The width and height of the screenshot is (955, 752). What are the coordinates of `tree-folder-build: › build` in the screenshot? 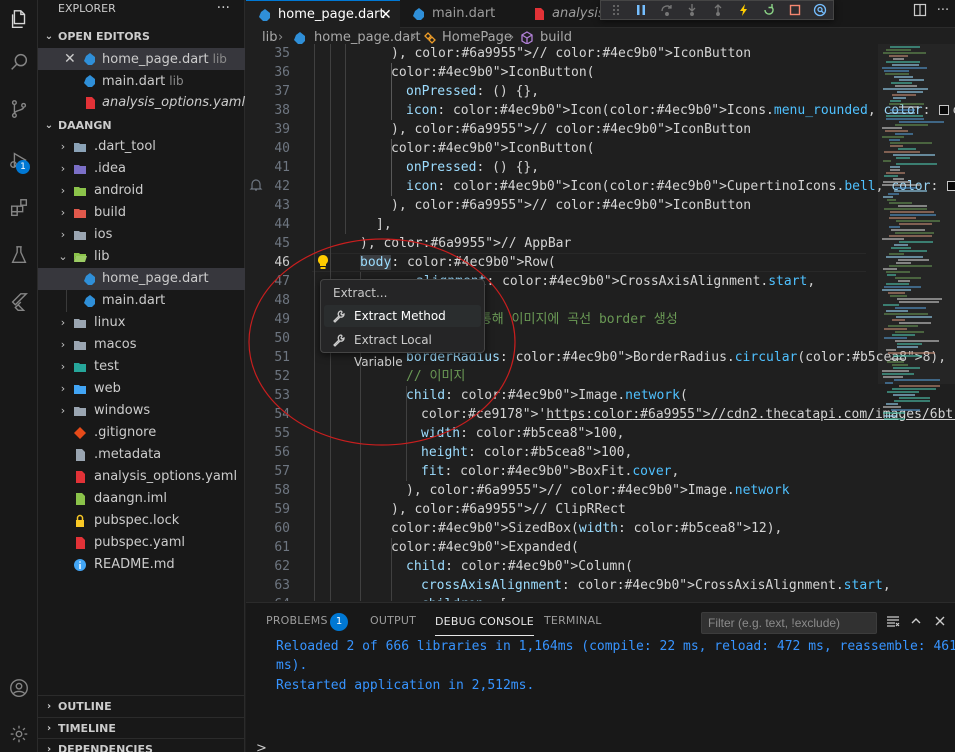 It's located at (141, 213).